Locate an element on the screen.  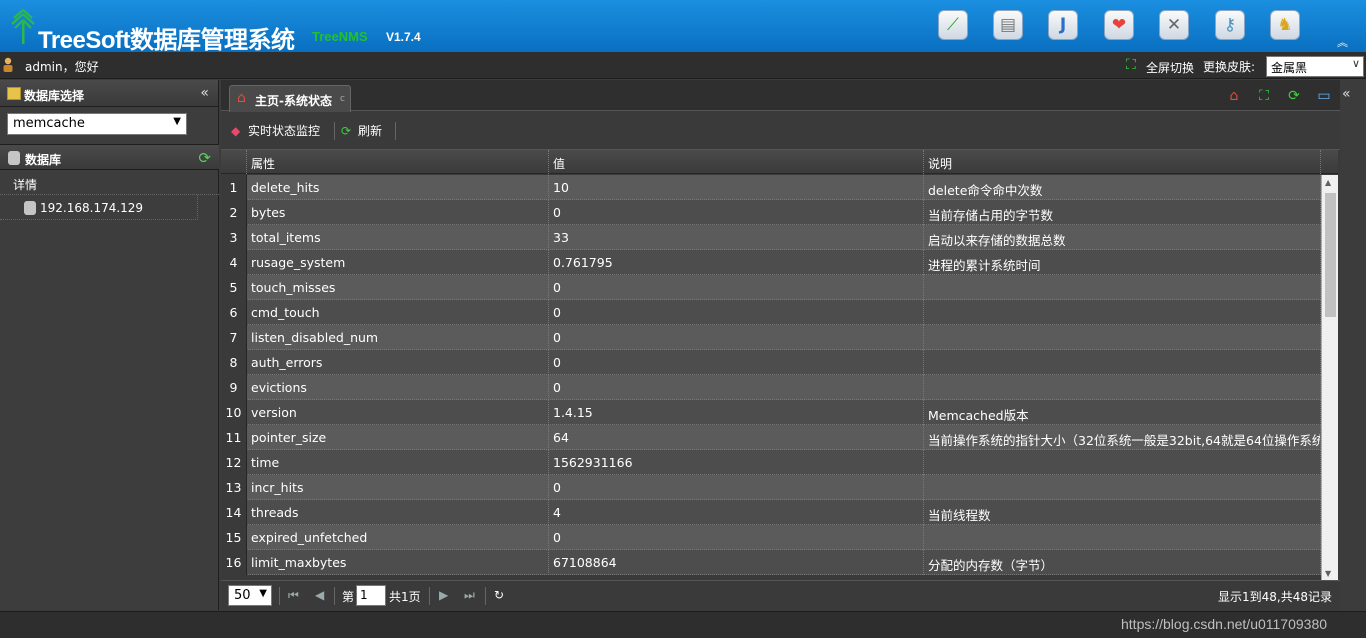
row-number: 16 is located at coordinates (234, 562).